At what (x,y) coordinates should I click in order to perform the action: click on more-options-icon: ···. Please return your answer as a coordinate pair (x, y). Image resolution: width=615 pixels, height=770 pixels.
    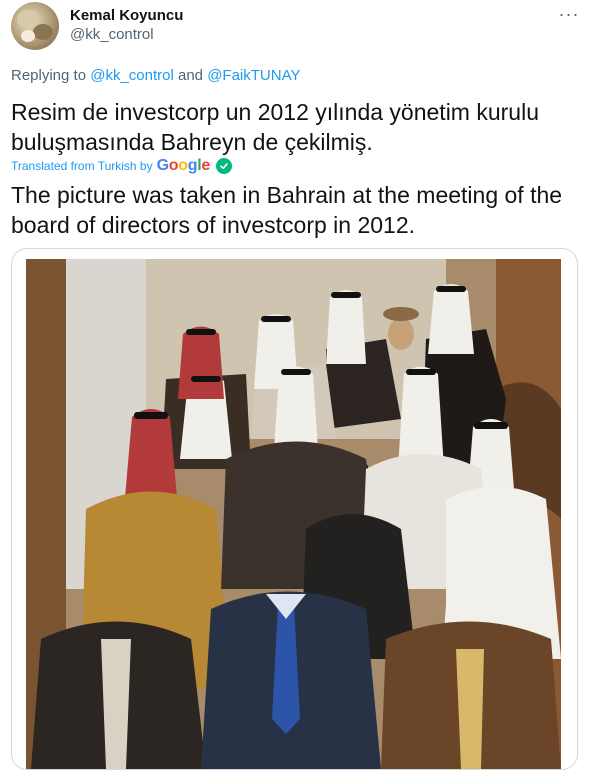
    Looking at the image, I should click on (569, 14).